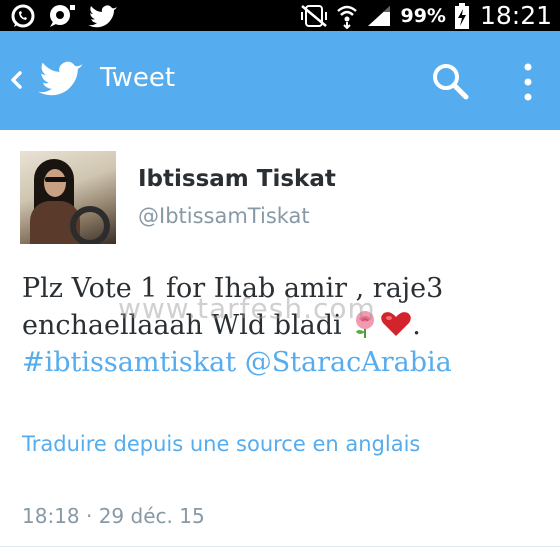 The width and height of the screenshot is (560, 550). What do you see at coordinates (16, 80) in the screenshot?
I see `back-chevron-icon` at bounding box center [16, 80].